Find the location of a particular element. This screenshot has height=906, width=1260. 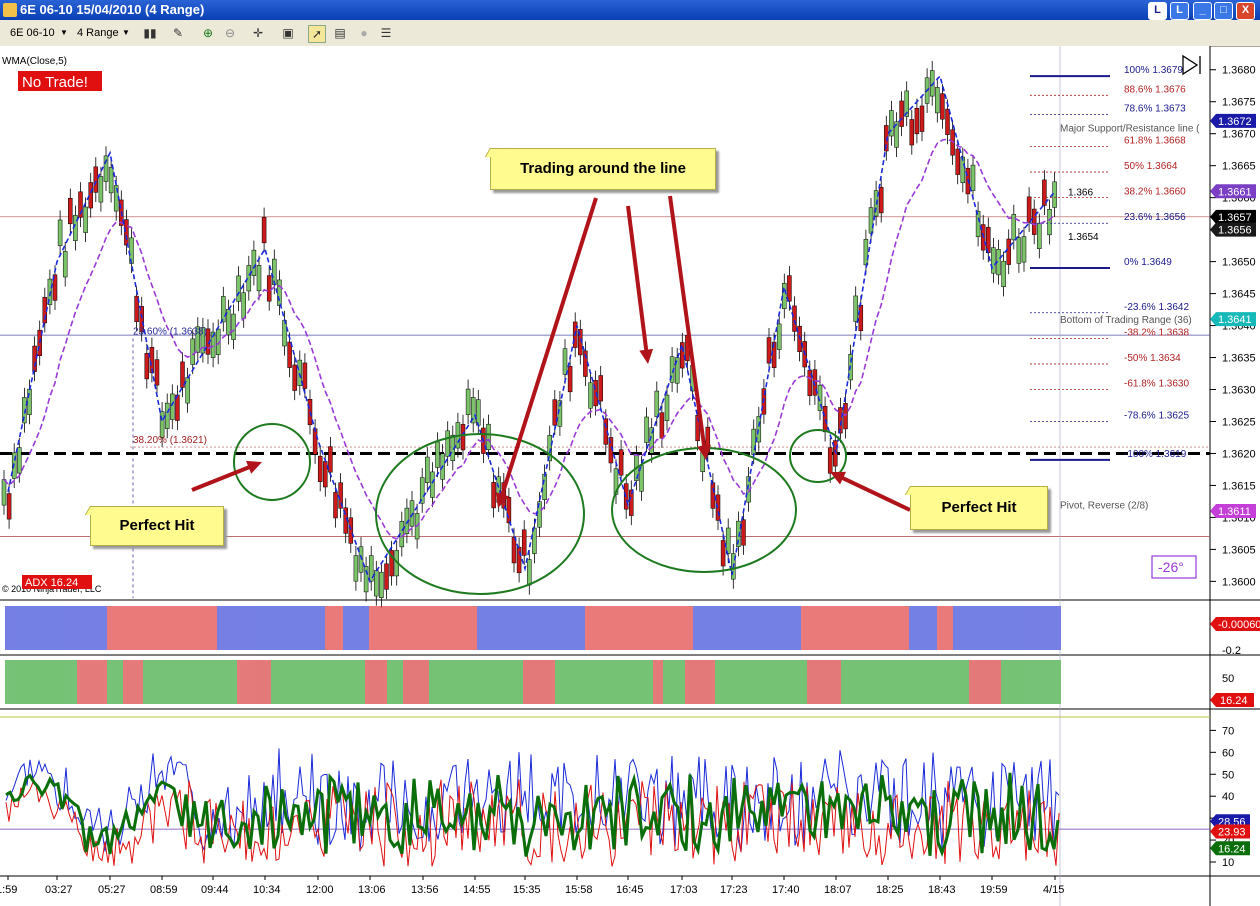

fib-level-label: 38.2% 1.3660 is located at coordinates (1155, 192).